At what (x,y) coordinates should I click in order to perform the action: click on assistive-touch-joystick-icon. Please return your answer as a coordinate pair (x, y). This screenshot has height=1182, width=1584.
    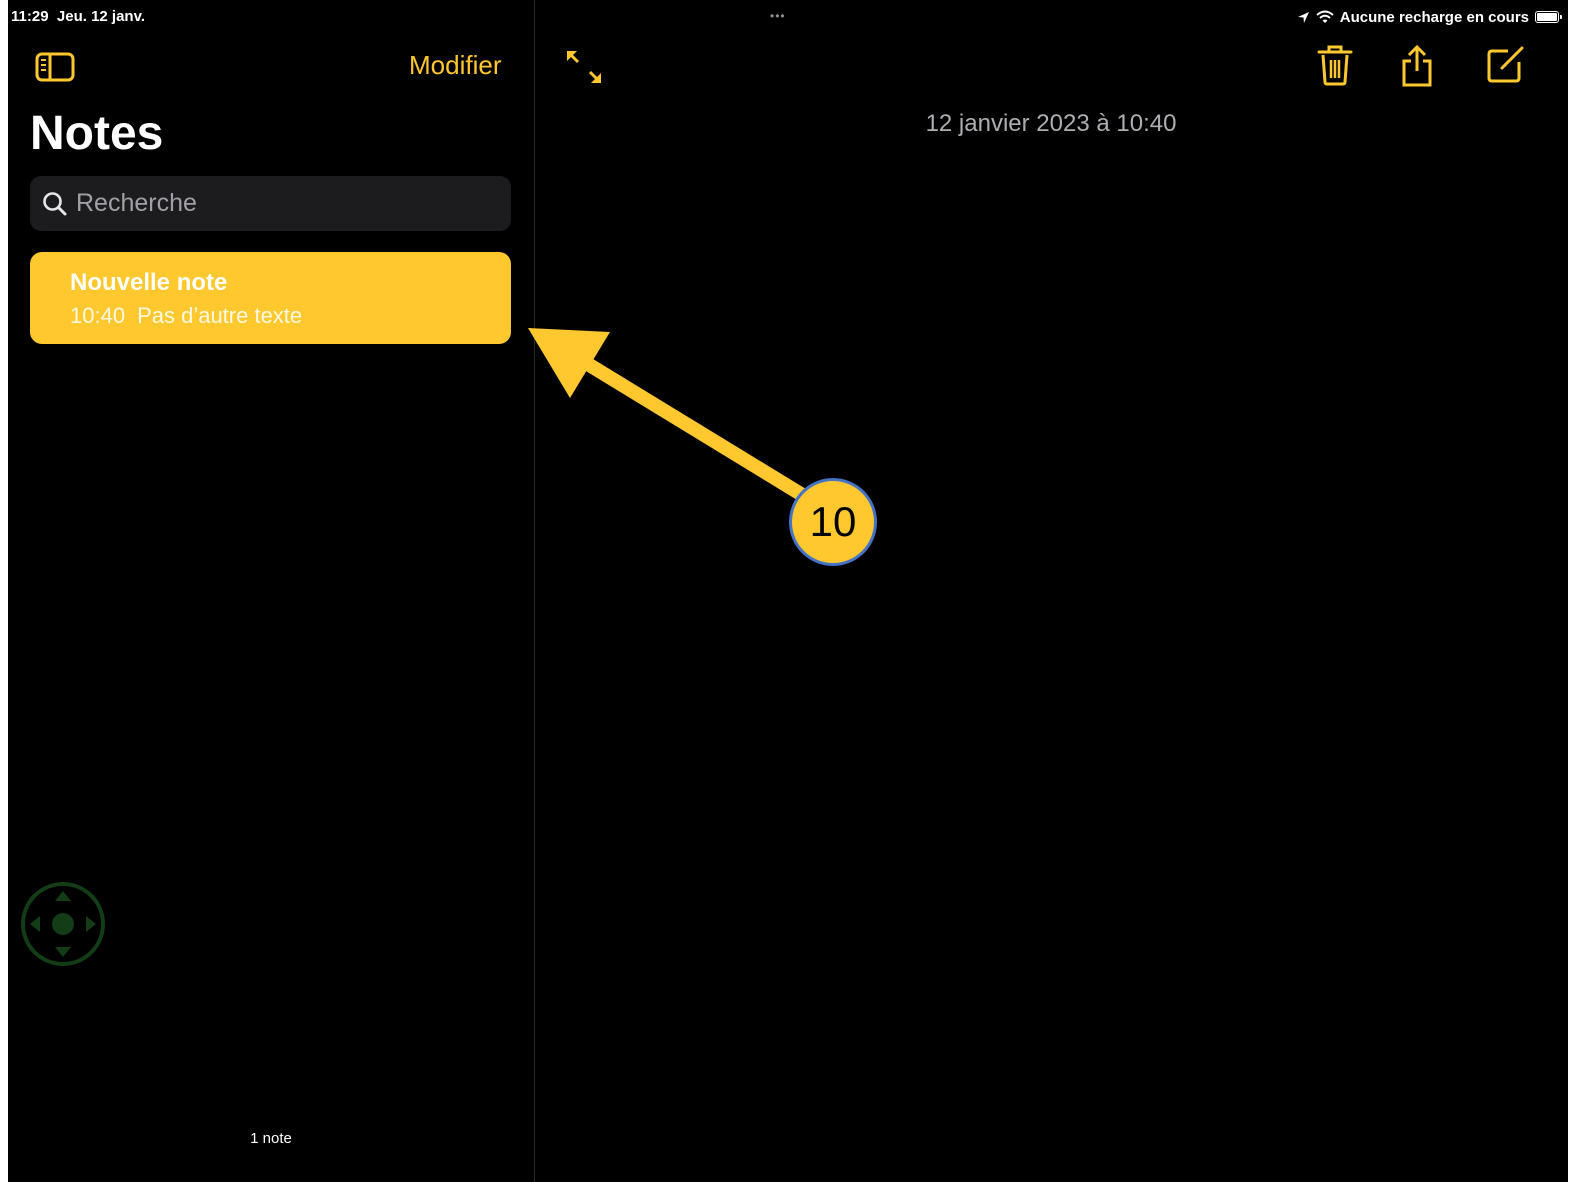
    Looking at the image, I should click on (63, 924).